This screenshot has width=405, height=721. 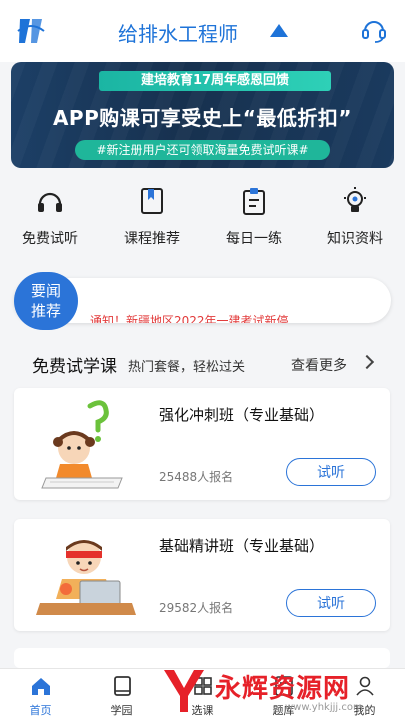 What do you see at coordinates (46, 301) in the screenshot?
I see `news-badge: 要闻 推荐` at bounding box center [46, 301].